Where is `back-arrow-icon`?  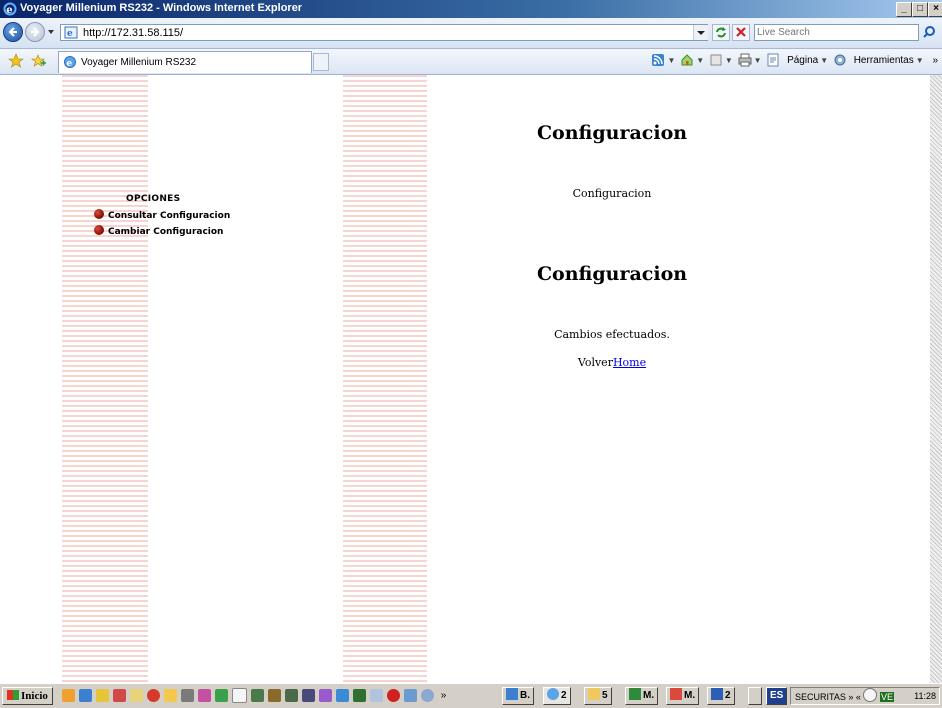 back-arrow-icon is located at coordinates (12, 32).